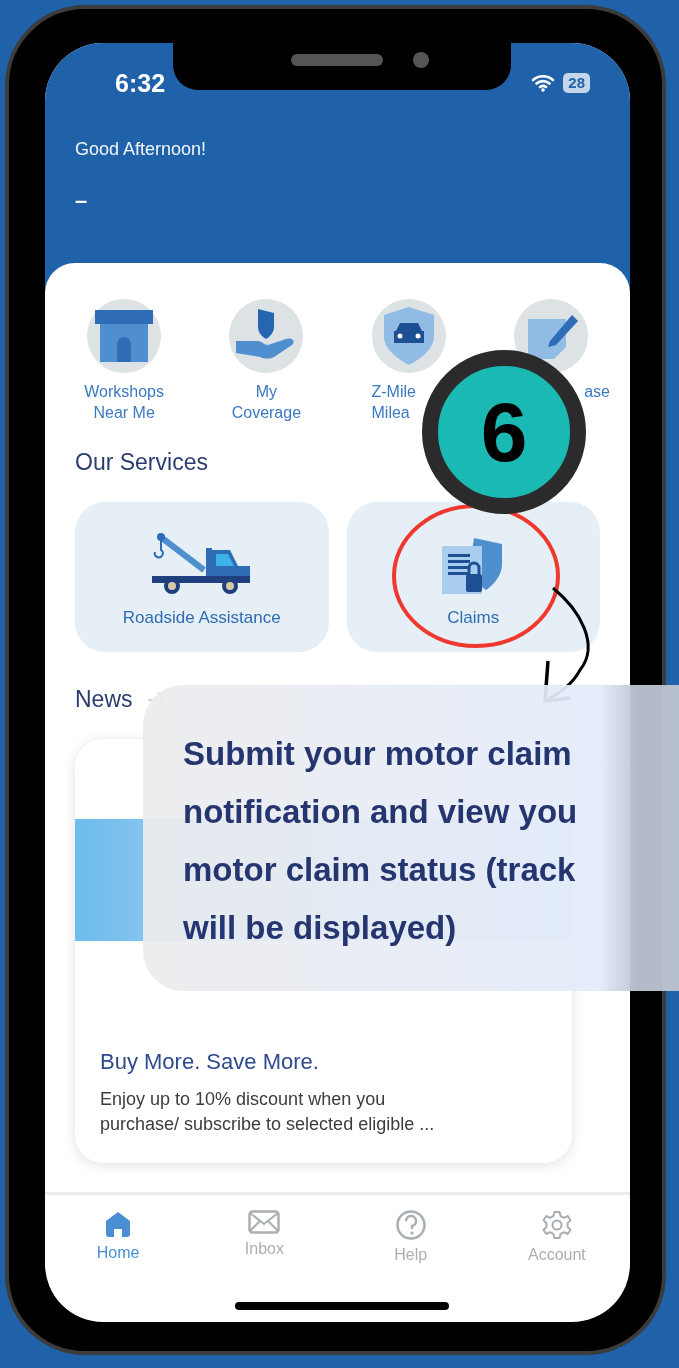  Describe the element at coordinates (410, 1241) in the screenshot. I see `tab-item: Help` at that location.